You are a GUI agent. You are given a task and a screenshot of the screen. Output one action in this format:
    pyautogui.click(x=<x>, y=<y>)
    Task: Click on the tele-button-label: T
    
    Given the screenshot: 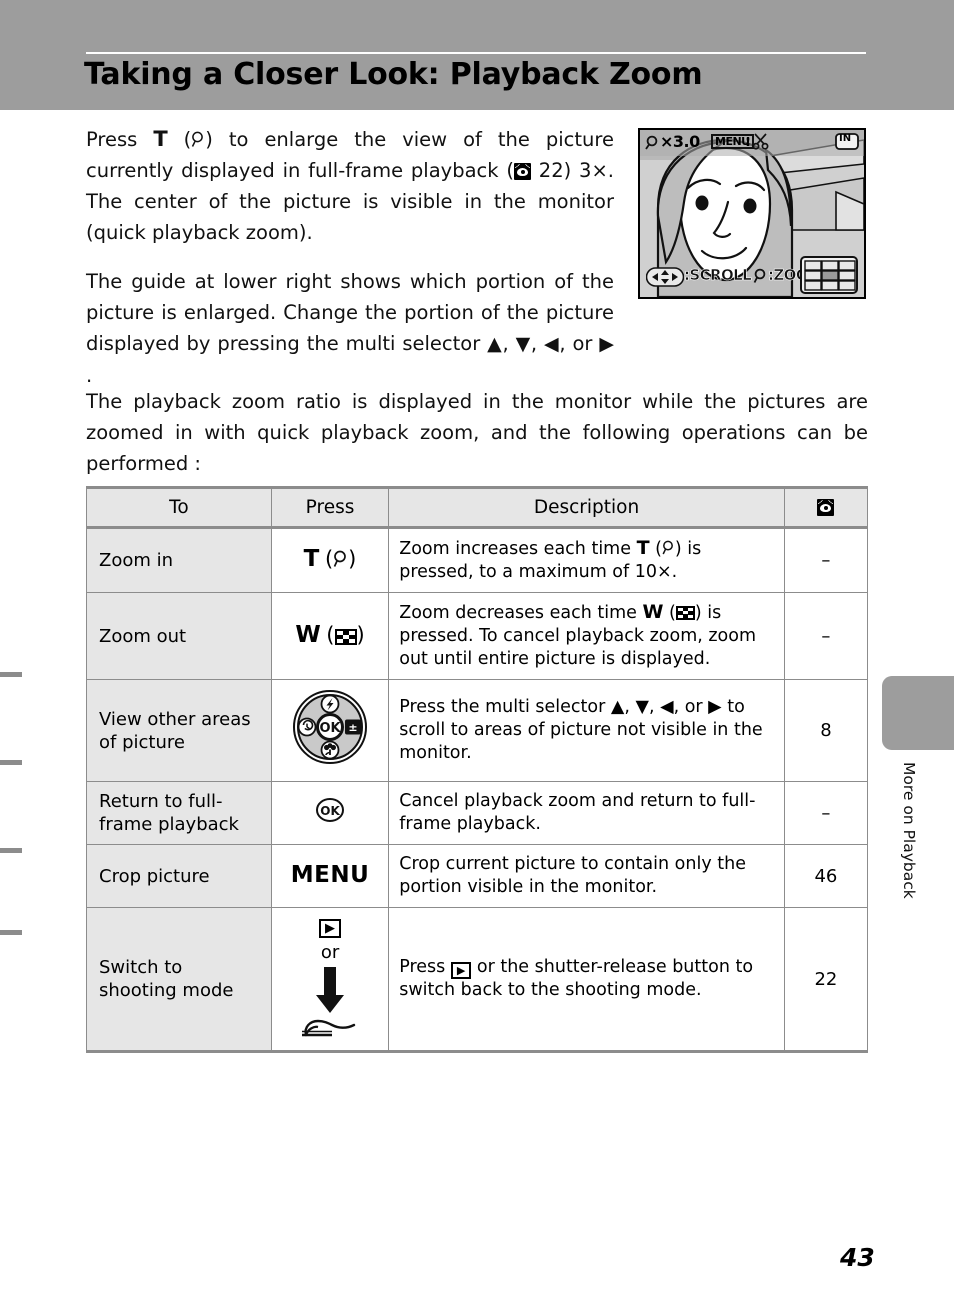 What is the action you would take?
    pyautogui.click(x=311, y=559)
    